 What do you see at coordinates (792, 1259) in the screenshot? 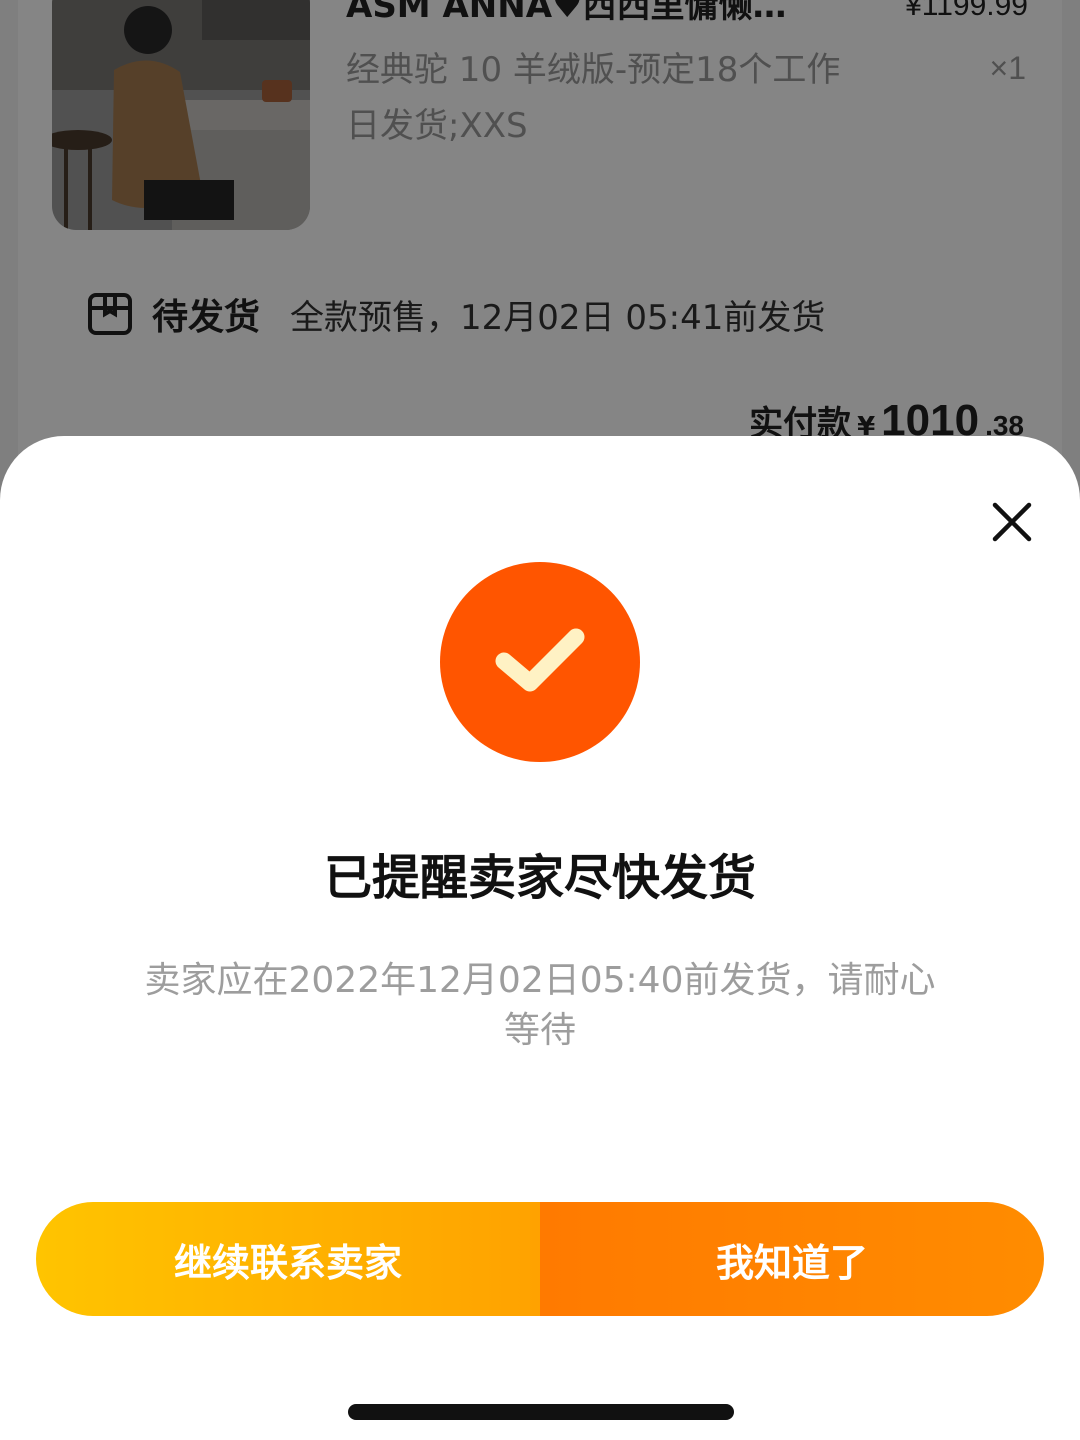
I see `got-it-button: 我知道了` at bounding box center [792, 1259].